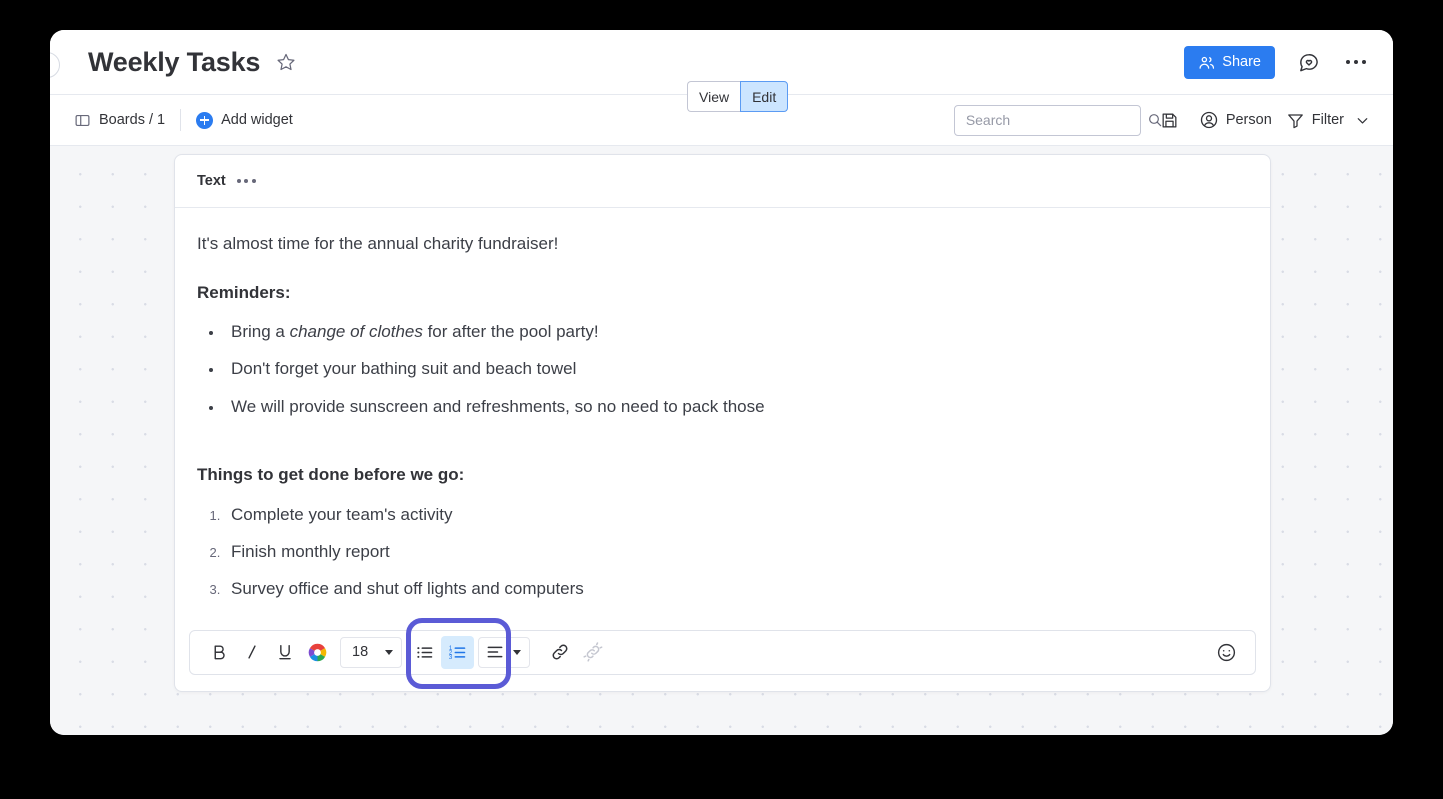 Image resolution: width=1443 pixels, height=799 pixels. Describe the element at coordinates (360, 652) in the screenshot. I see `font-size-value: 18` at that location.